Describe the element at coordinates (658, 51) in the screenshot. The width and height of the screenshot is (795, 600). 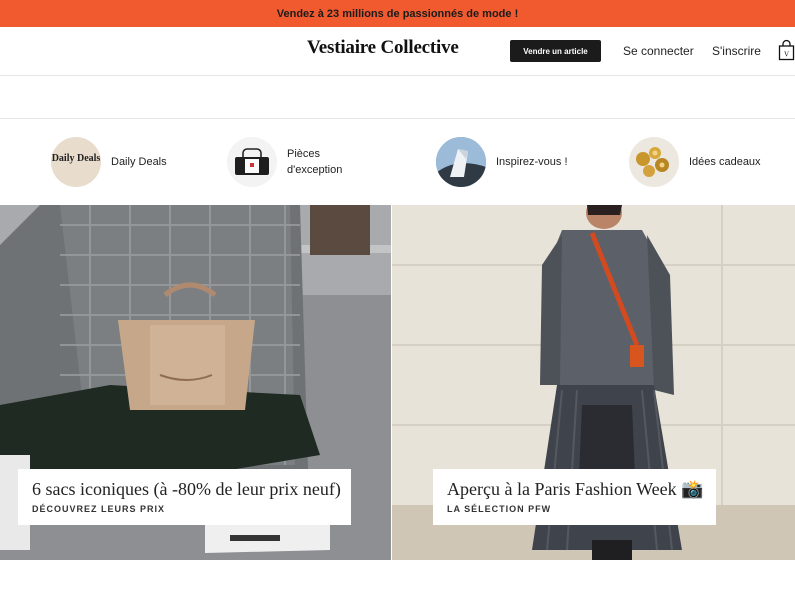
I see `login-link: Se connecter` at that location.